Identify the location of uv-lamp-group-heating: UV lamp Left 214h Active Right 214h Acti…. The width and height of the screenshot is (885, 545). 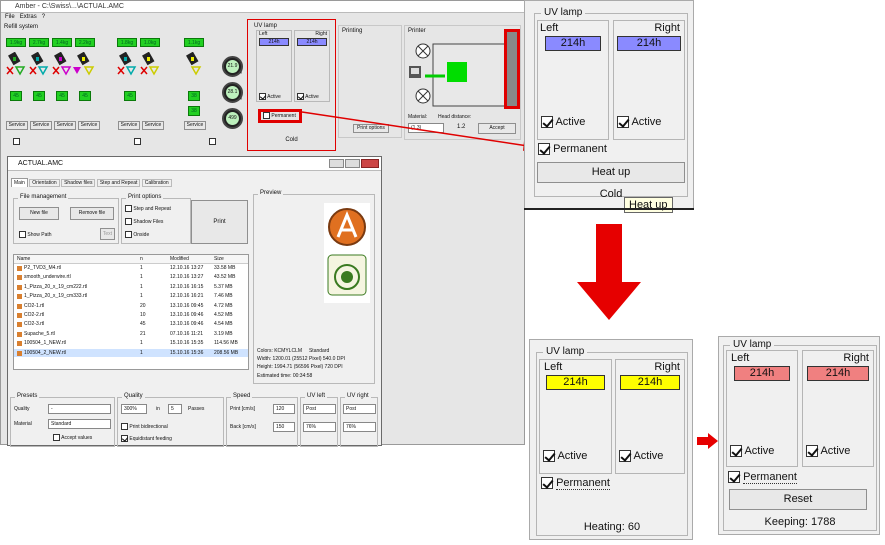
(612, 441).